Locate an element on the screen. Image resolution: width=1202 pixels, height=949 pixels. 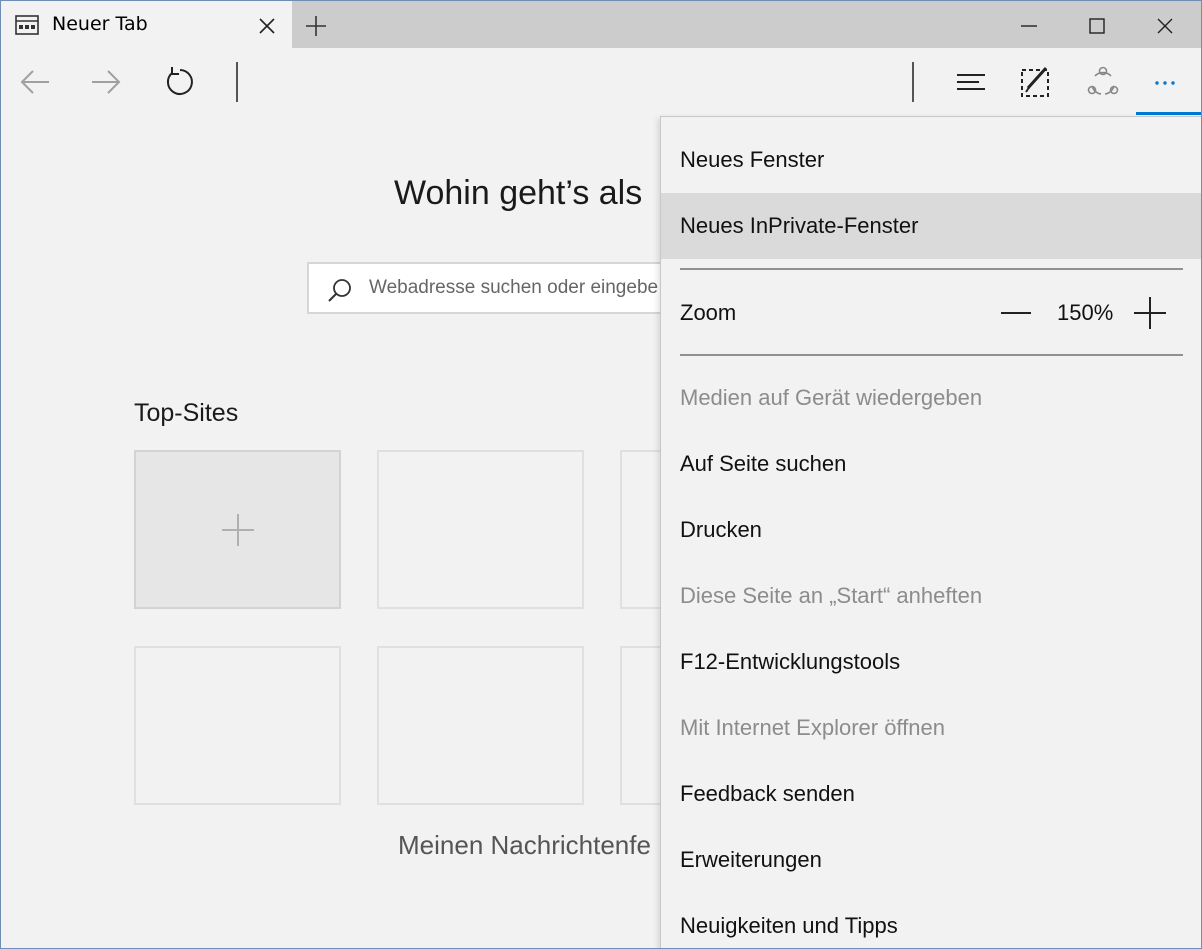
menu-item-pin-to-start: Diese Seite an „Start“ anheften is located at coordinates (931, 596).